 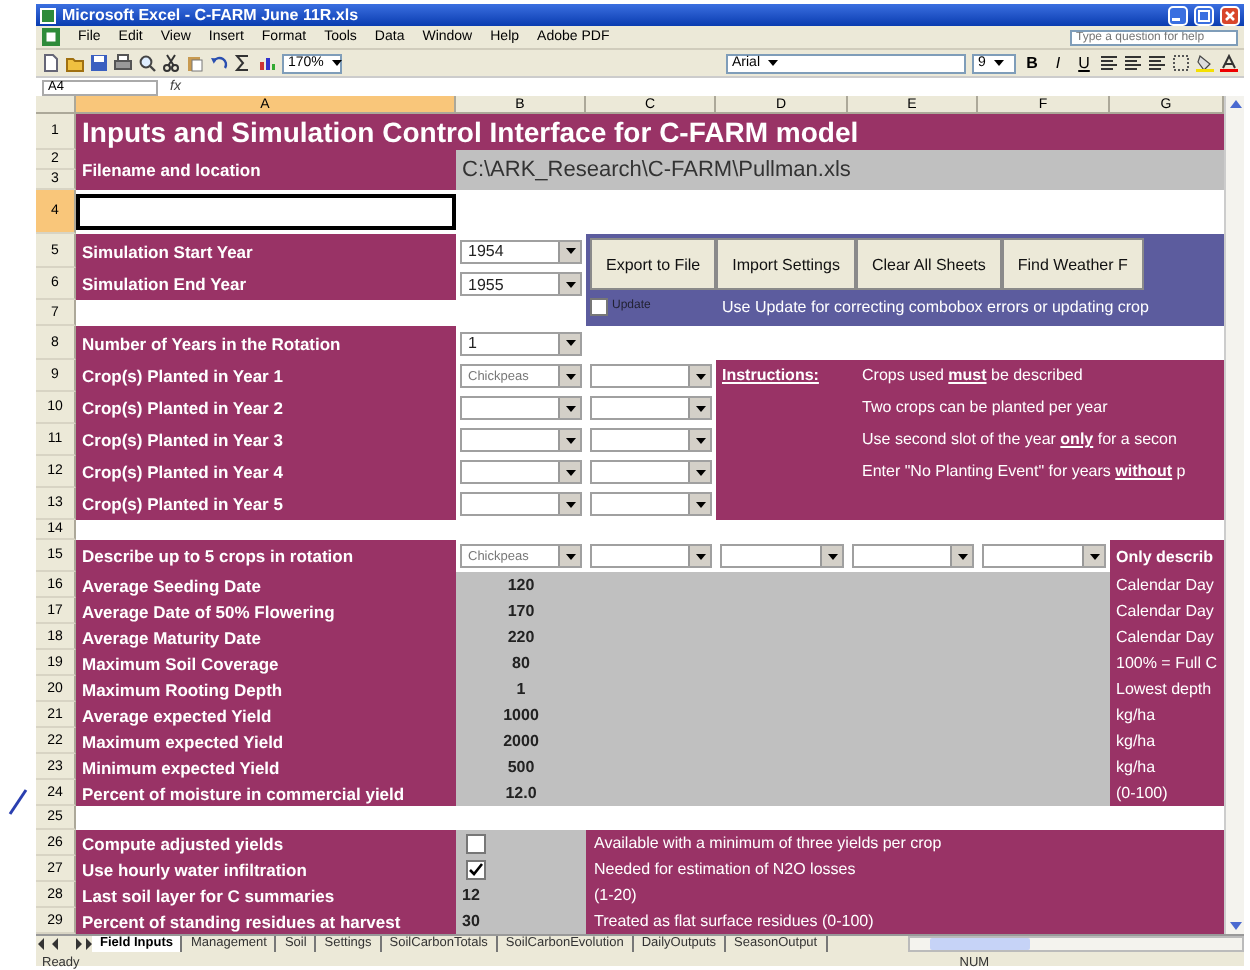 I want to click on field-label: Average Maturity Date, so click(x=266, y=637).